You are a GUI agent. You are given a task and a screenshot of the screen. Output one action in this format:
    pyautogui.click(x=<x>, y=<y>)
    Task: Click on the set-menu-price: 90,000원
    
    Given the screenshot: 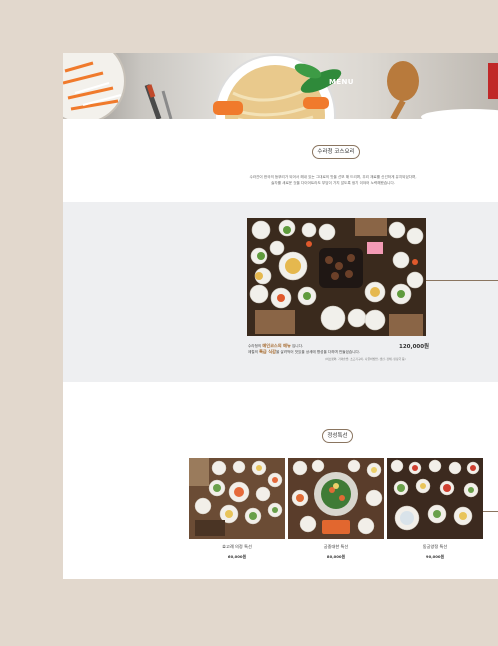 What is the action you would take?
    pyautogui.click(x=435, y=556)
    